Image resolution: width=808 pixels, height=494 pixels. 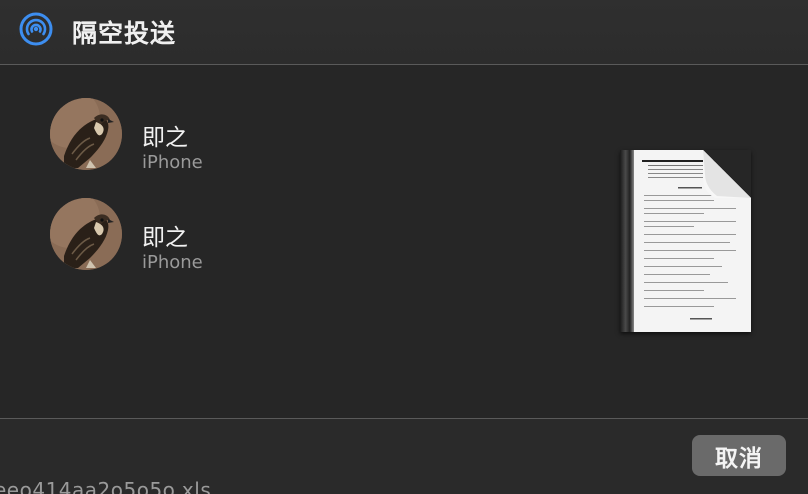 What do you see at coordinates (627, 241) in the screenshot?
I see `document-spine` at bounding box center [627, 241].